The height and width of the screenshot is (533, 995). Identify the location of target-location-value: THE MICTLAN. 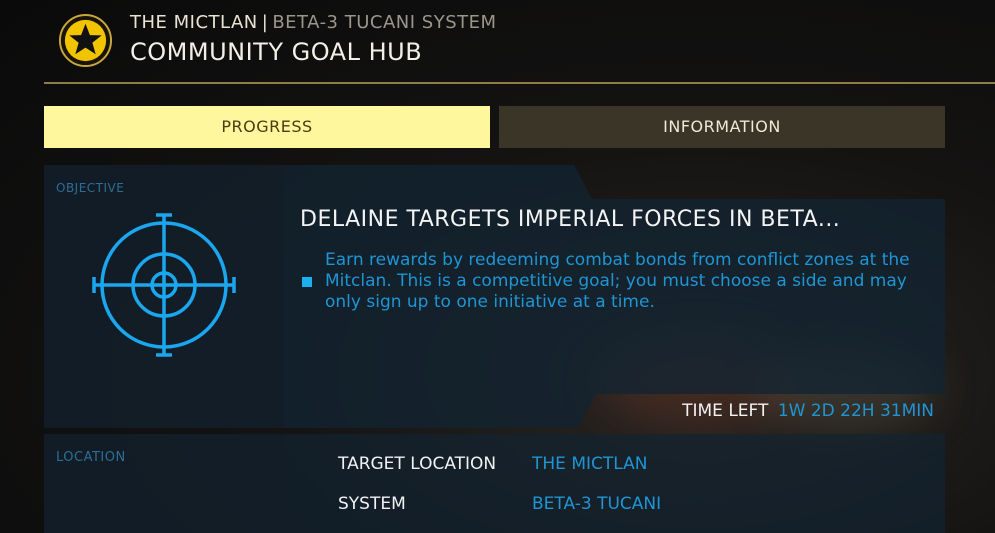
(590, 464).